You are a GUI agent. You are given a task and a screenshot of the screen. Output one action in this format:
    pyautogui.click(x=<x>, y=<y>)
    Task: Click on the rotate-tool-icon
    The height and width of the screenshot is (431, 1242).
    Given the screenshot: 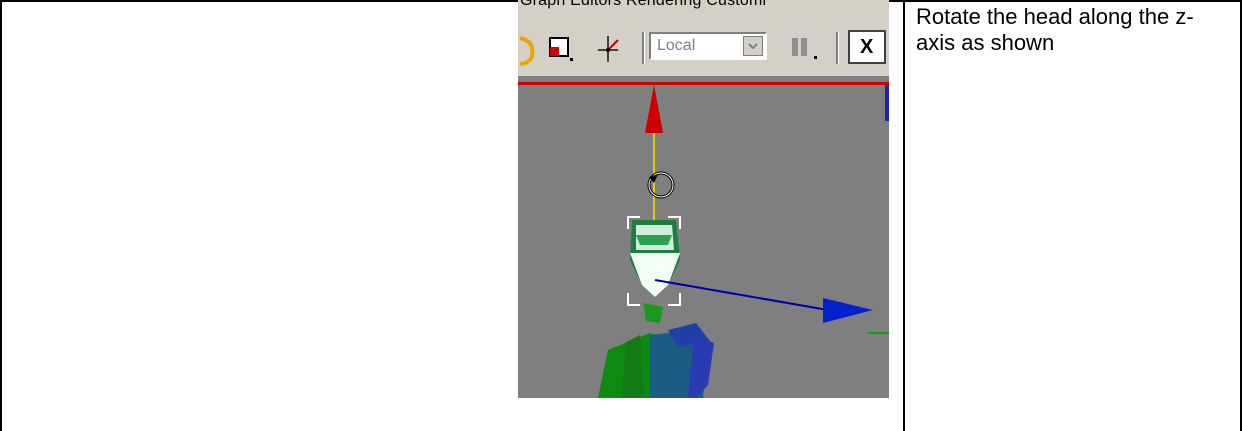 What is the action you would take?
    pyautogui.click(x=528, y=51)
    